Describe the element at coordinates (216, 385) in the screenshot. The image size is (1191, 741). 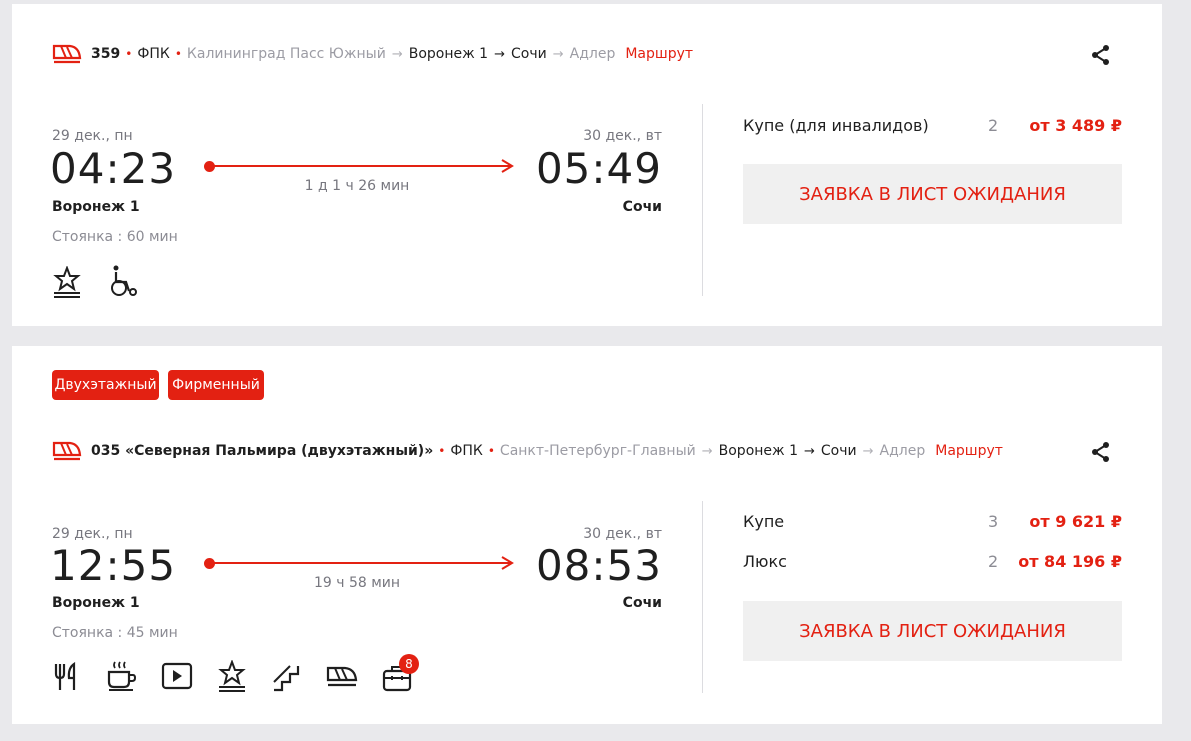
I see `badge-branded: Фирменный` at that location.